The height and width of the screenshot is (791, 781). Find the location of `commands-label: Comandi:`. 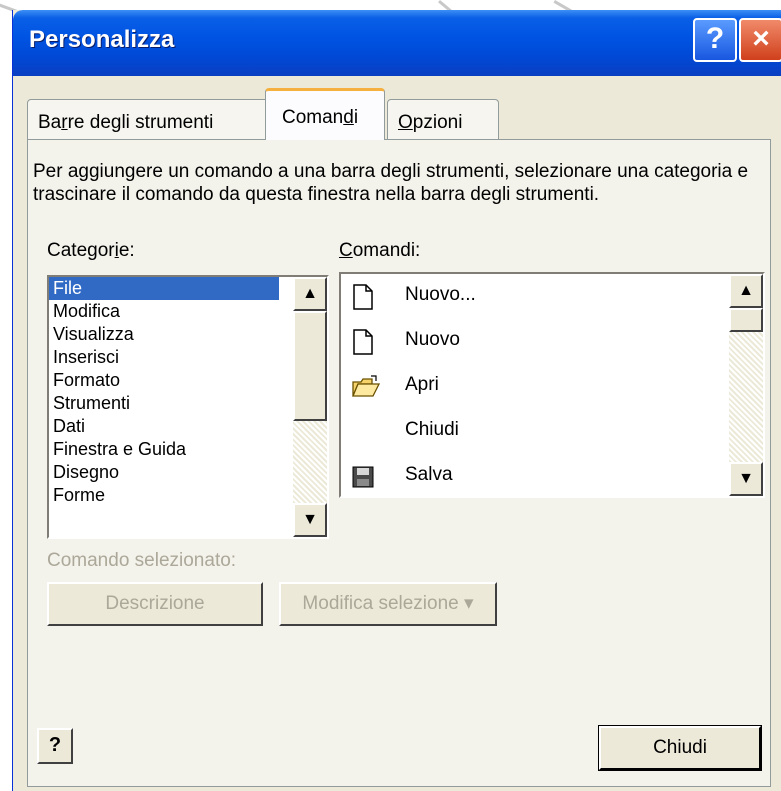

commands-label: Comandi: is located at coordinates (379, 251).